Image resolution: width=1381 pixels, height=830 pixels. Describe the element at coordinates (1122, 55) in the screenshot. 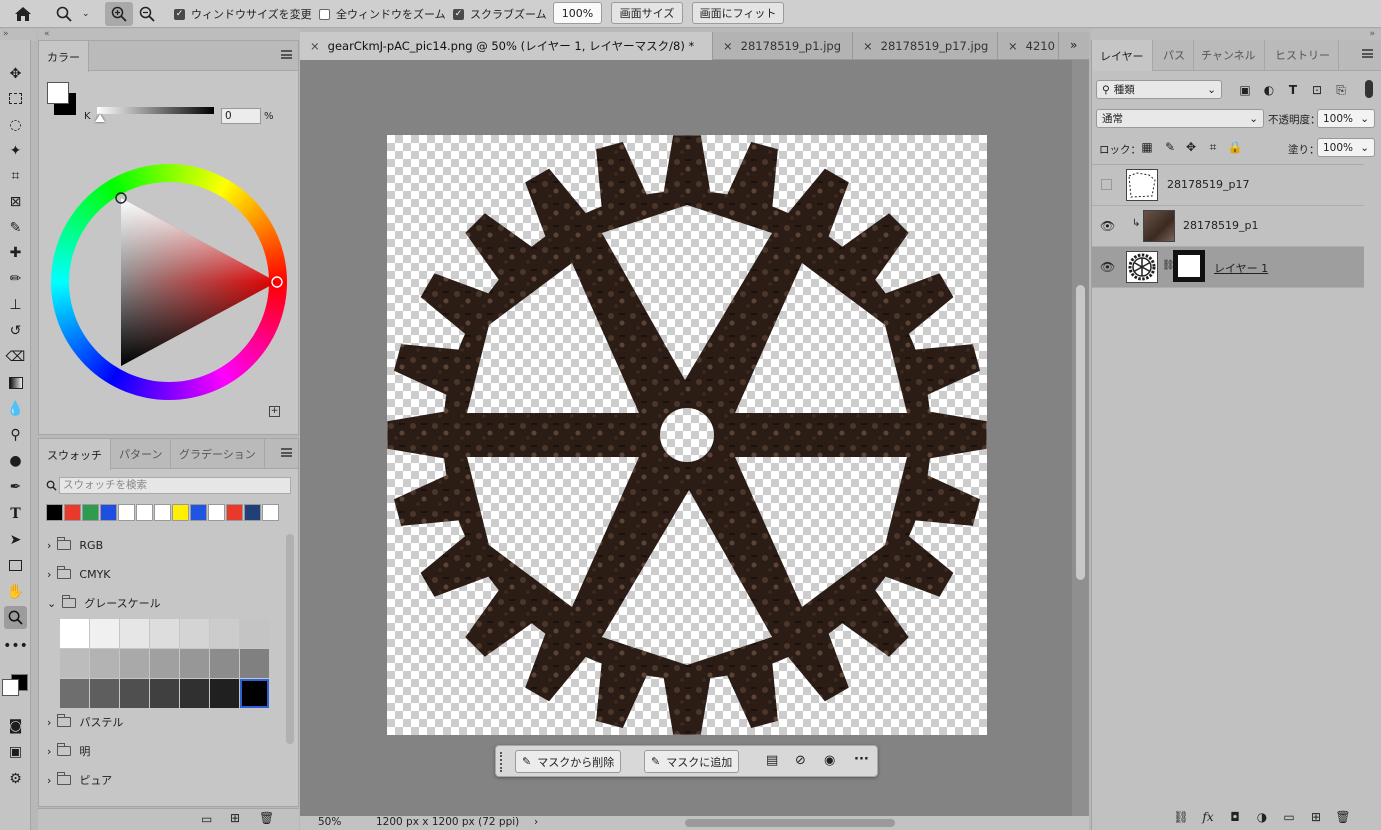

I see `tab-layers: レイヤー` at that location.